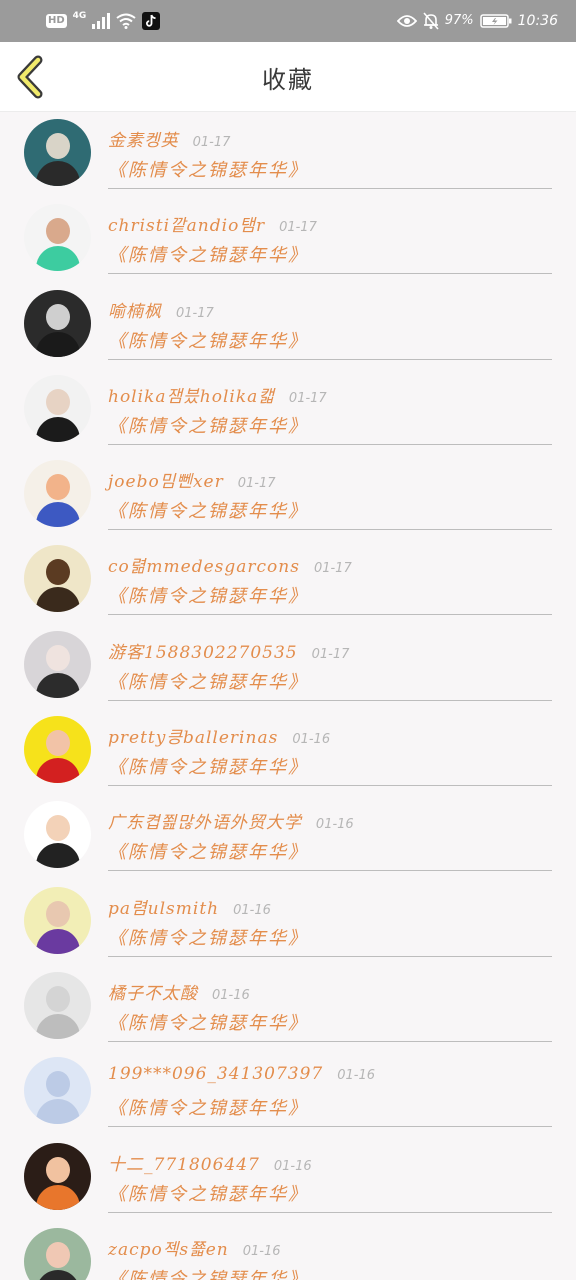  I want to click on item-header: 金素켕英 01-17, so click(169, 139).